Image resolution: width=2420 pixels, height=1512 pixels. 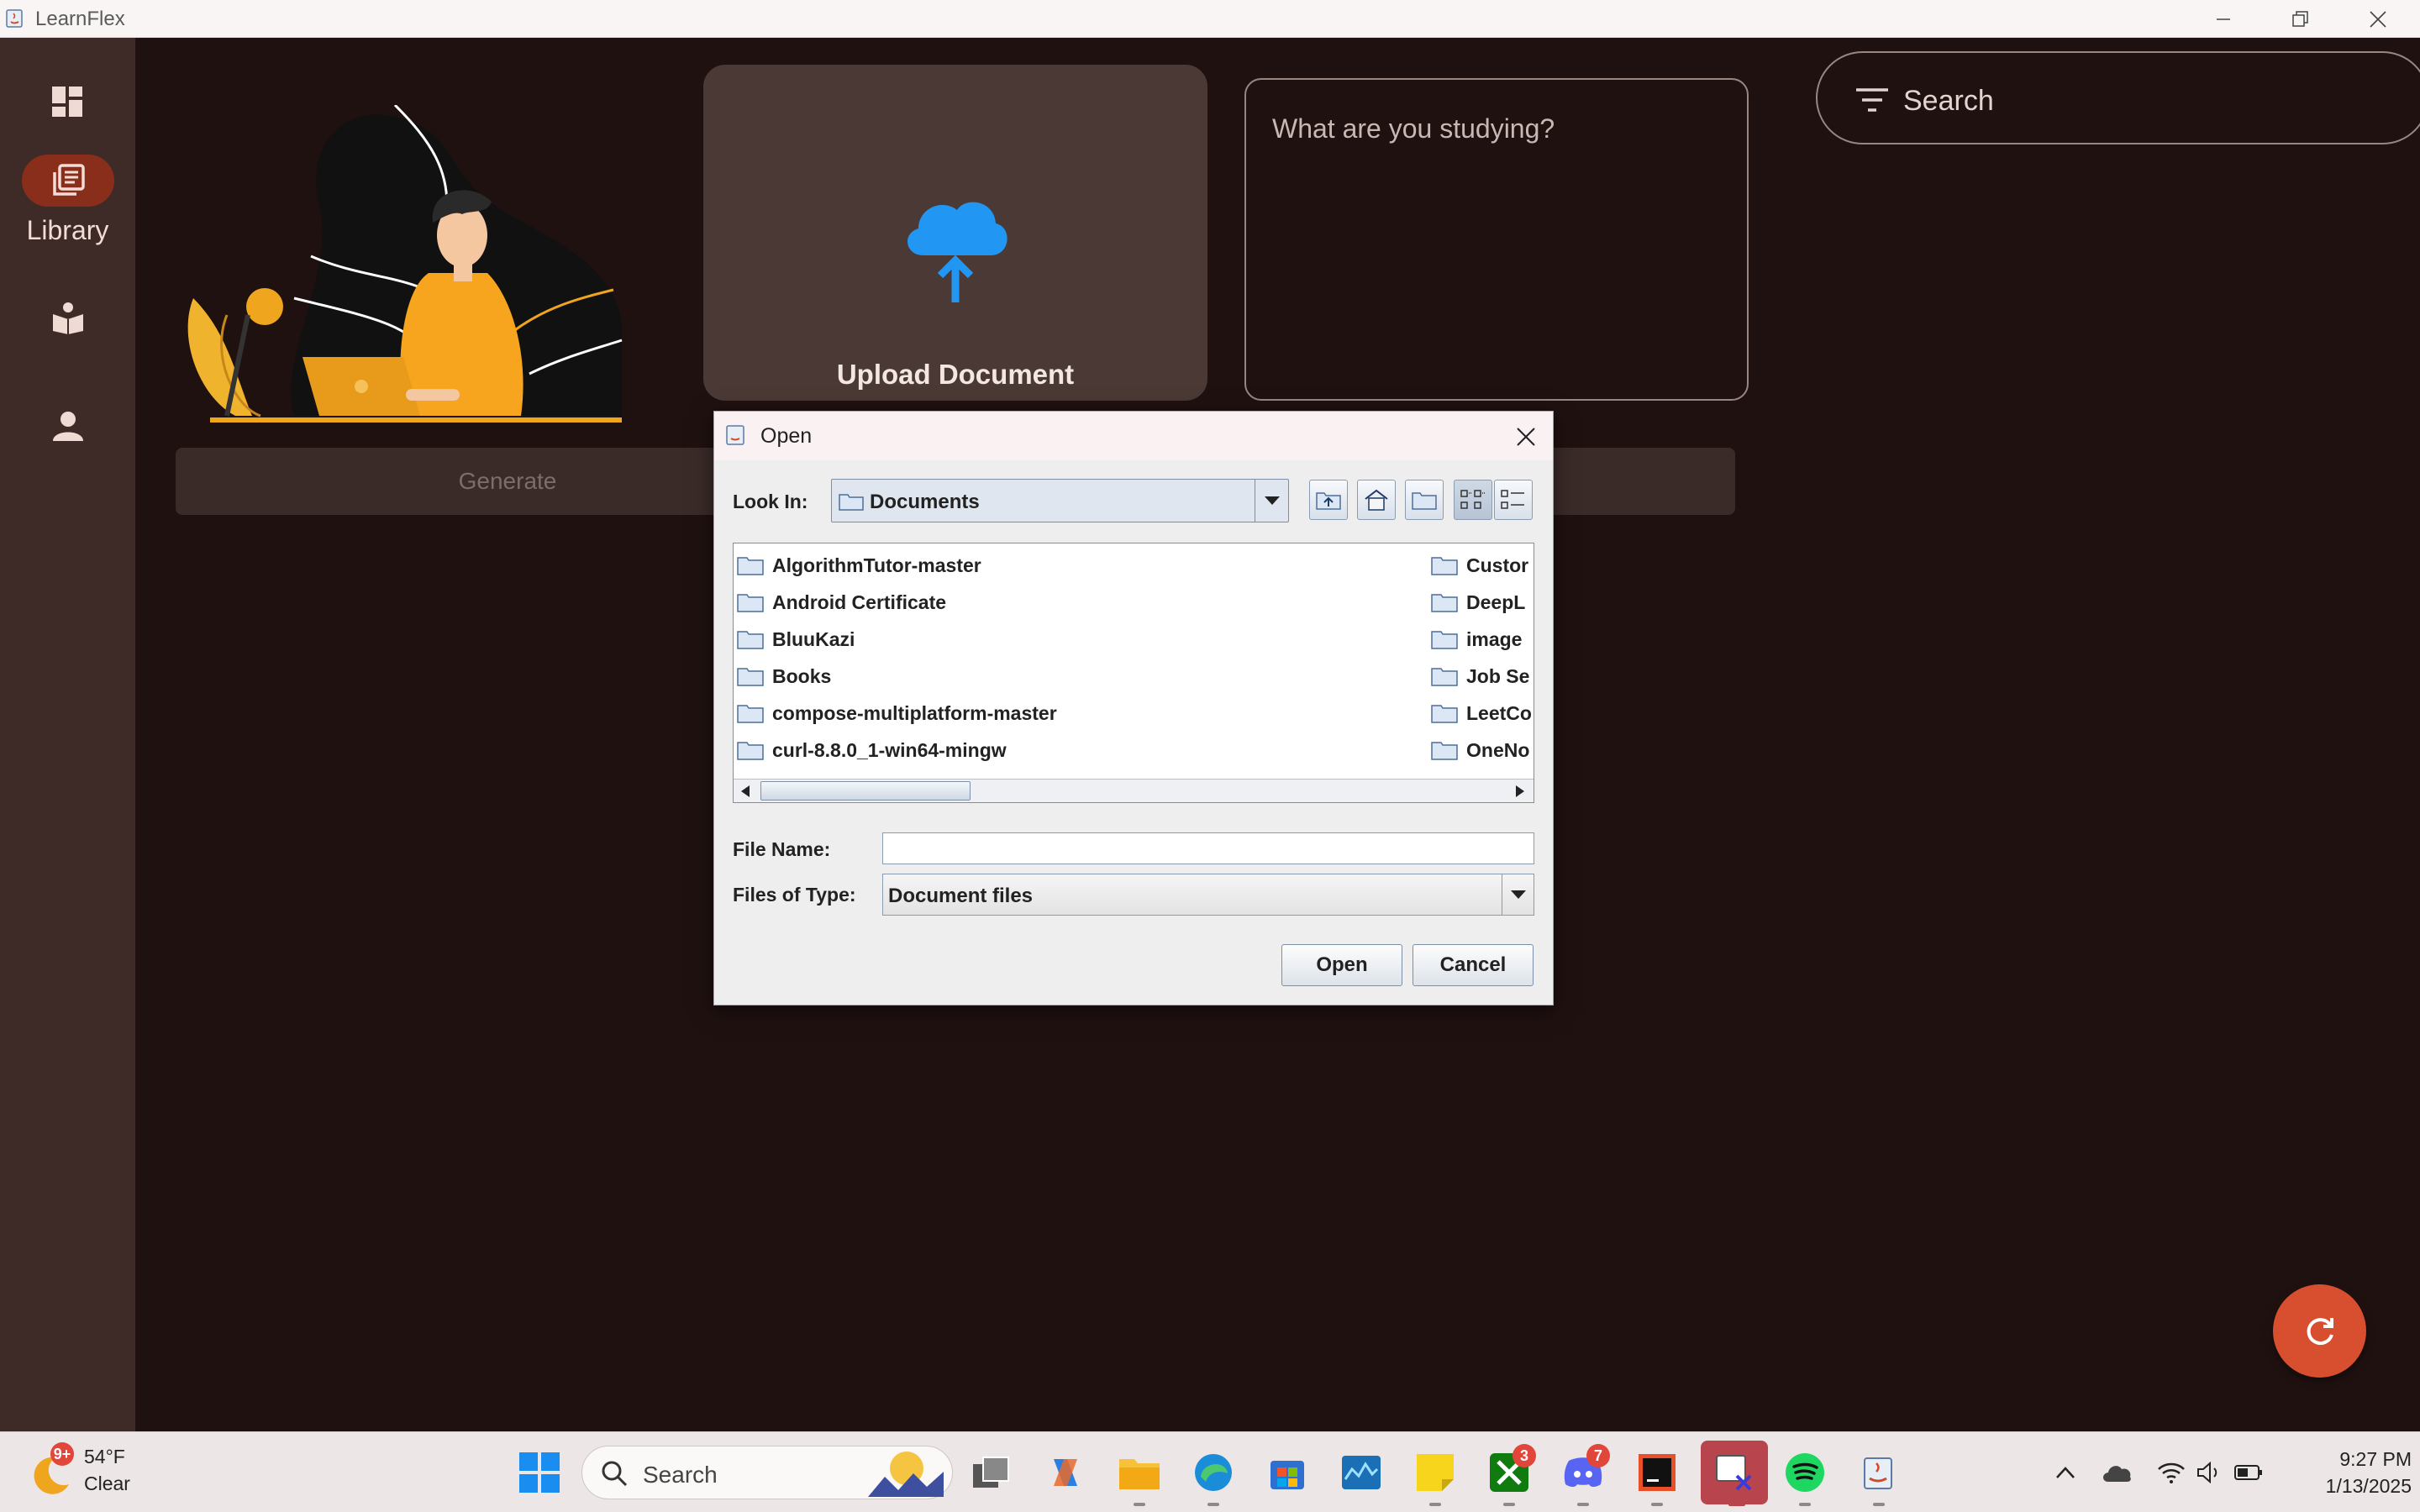 I want to click on cloud-icon, so click(x=2117, y=1474).